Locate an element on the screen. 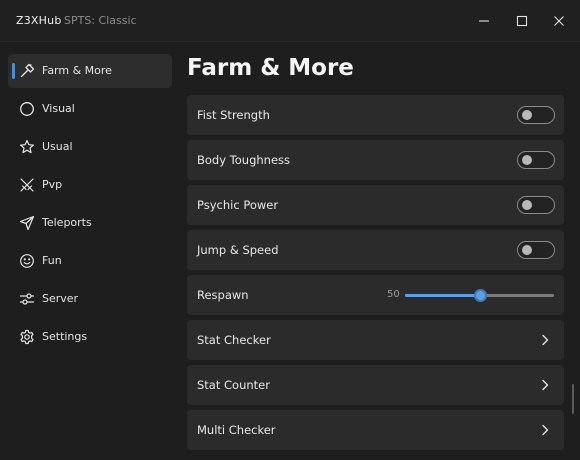 The height and width of the screenshot is (460, 580). minimize-button is located at coordinates (484, 21).